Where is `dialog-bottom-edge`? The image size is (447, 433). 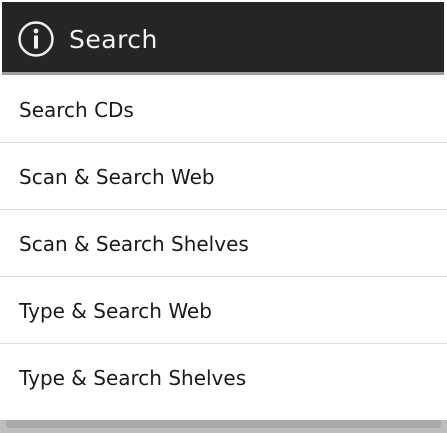
dialog-bottom-edge is located at coordinates (223, 426).